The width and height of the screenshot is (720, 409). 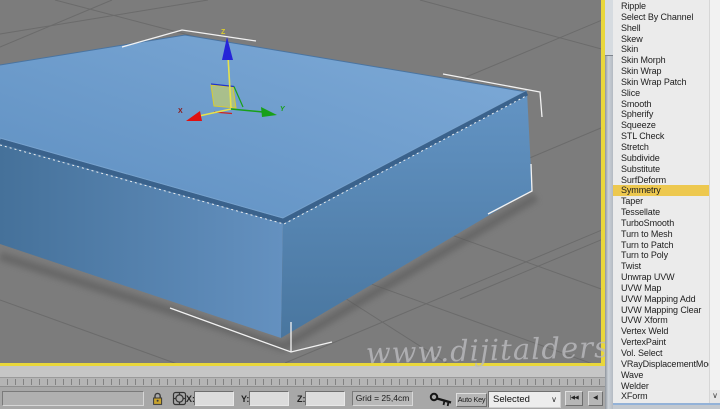 What do you see at coordinates (714, 201) in the screenshot?
I see `modifier-list-scrollbar: ∨` at bounding box center [714, 201].